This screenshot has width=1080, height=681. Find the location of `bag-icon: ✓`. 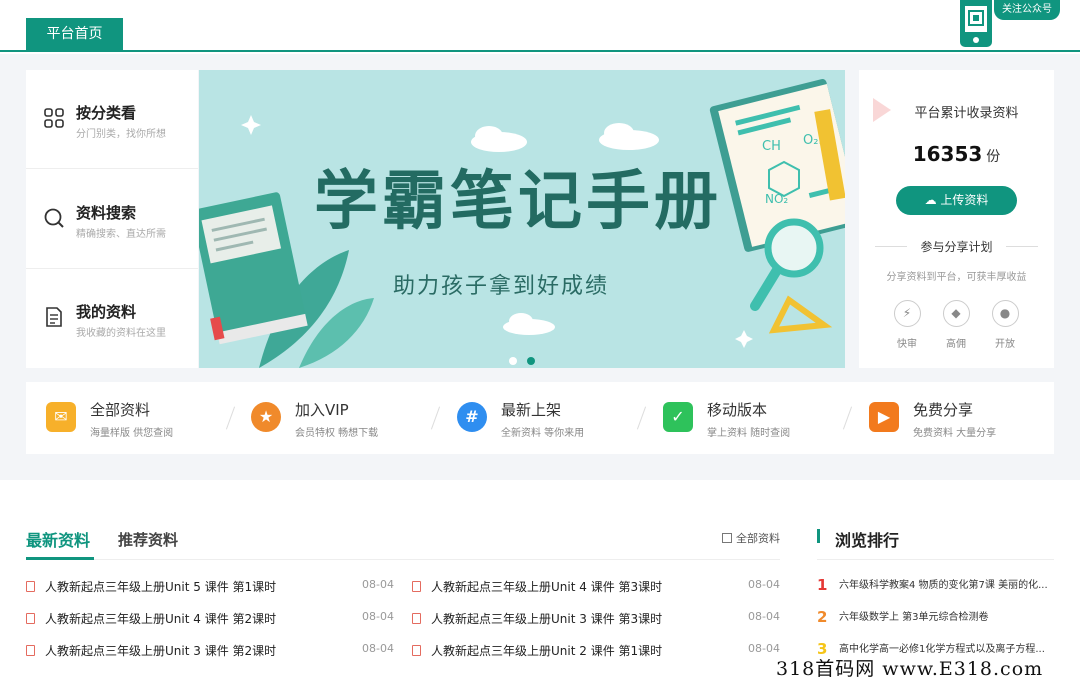

bag-icon: ✓ is located at coordinates (678, 417).